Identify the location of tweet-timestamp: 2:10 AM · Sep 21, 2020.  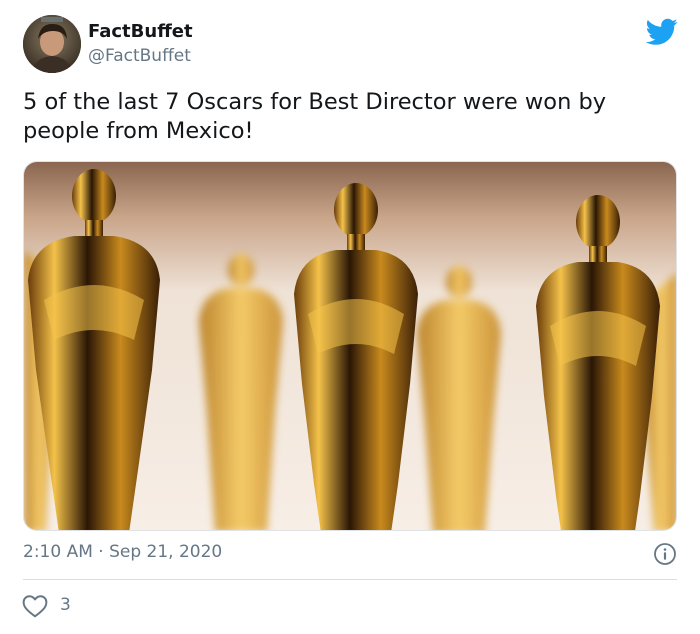
(122, 552).